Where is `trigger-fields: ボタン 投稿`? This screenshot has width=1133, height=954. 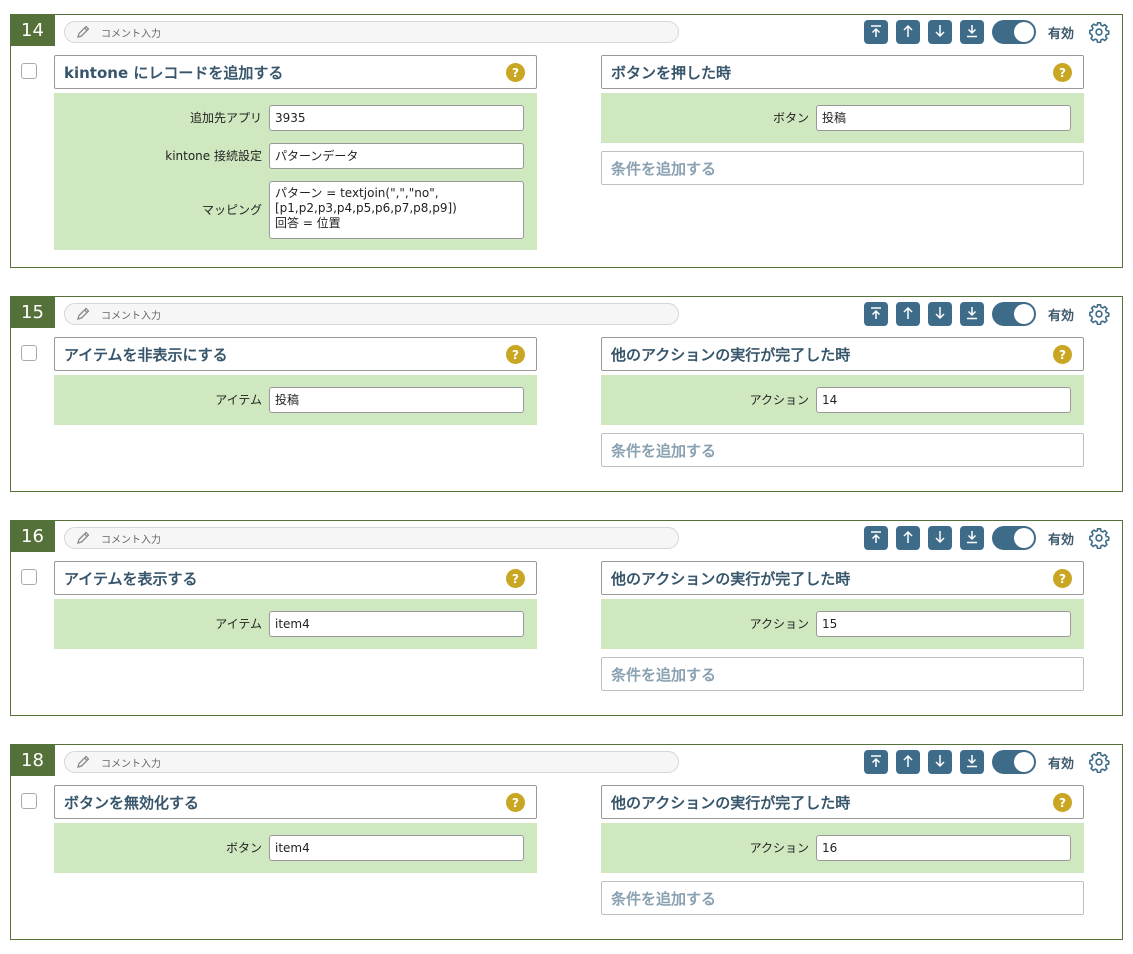
trigger-fields: ボタン 投稿 is located at coordinates (842, 118).